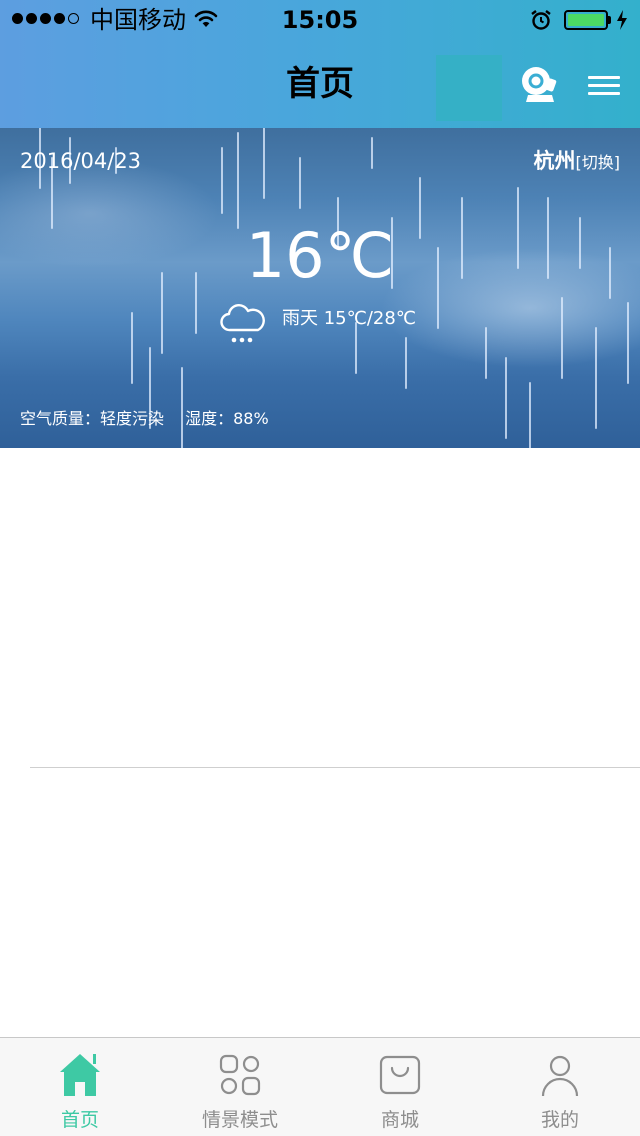 This screenshot has width=640, height=1136. What do you see at coordinates (400, 1075) in the screenshot?
I see `shopping-bag-icon` at bounding box center [400, 1075].